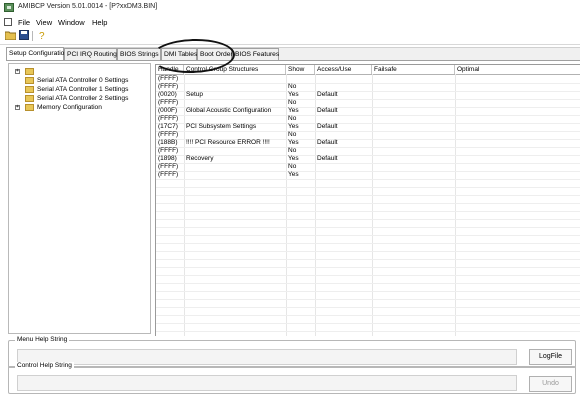 This screenshot has height=400, width=580. Describe the element at coordinates (236, 127) in the screenshot. I see `table-cell: PCI Subsystem Settings` at that location.